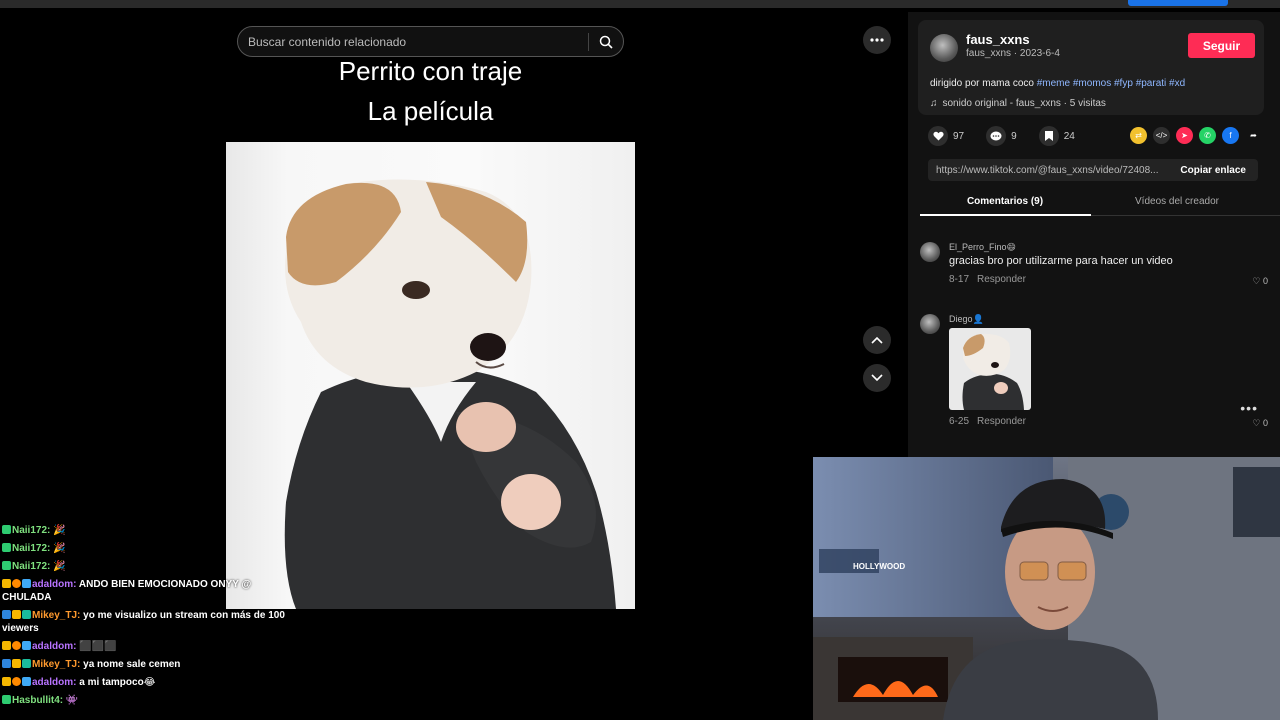  I want to click on sword-badge-icon, so click(6, 614).